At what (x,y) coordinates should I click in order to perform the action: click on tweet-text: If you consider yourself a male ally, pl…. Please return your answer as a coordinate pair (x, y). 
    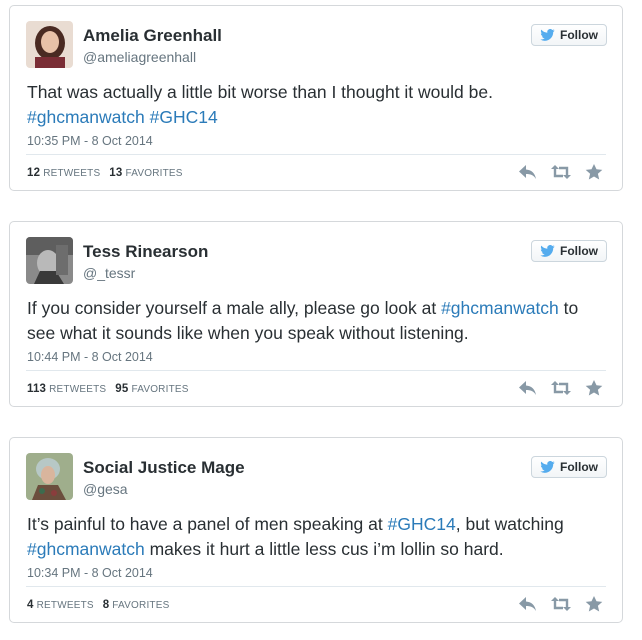
    Looking at the image, I should click on (317, 321).